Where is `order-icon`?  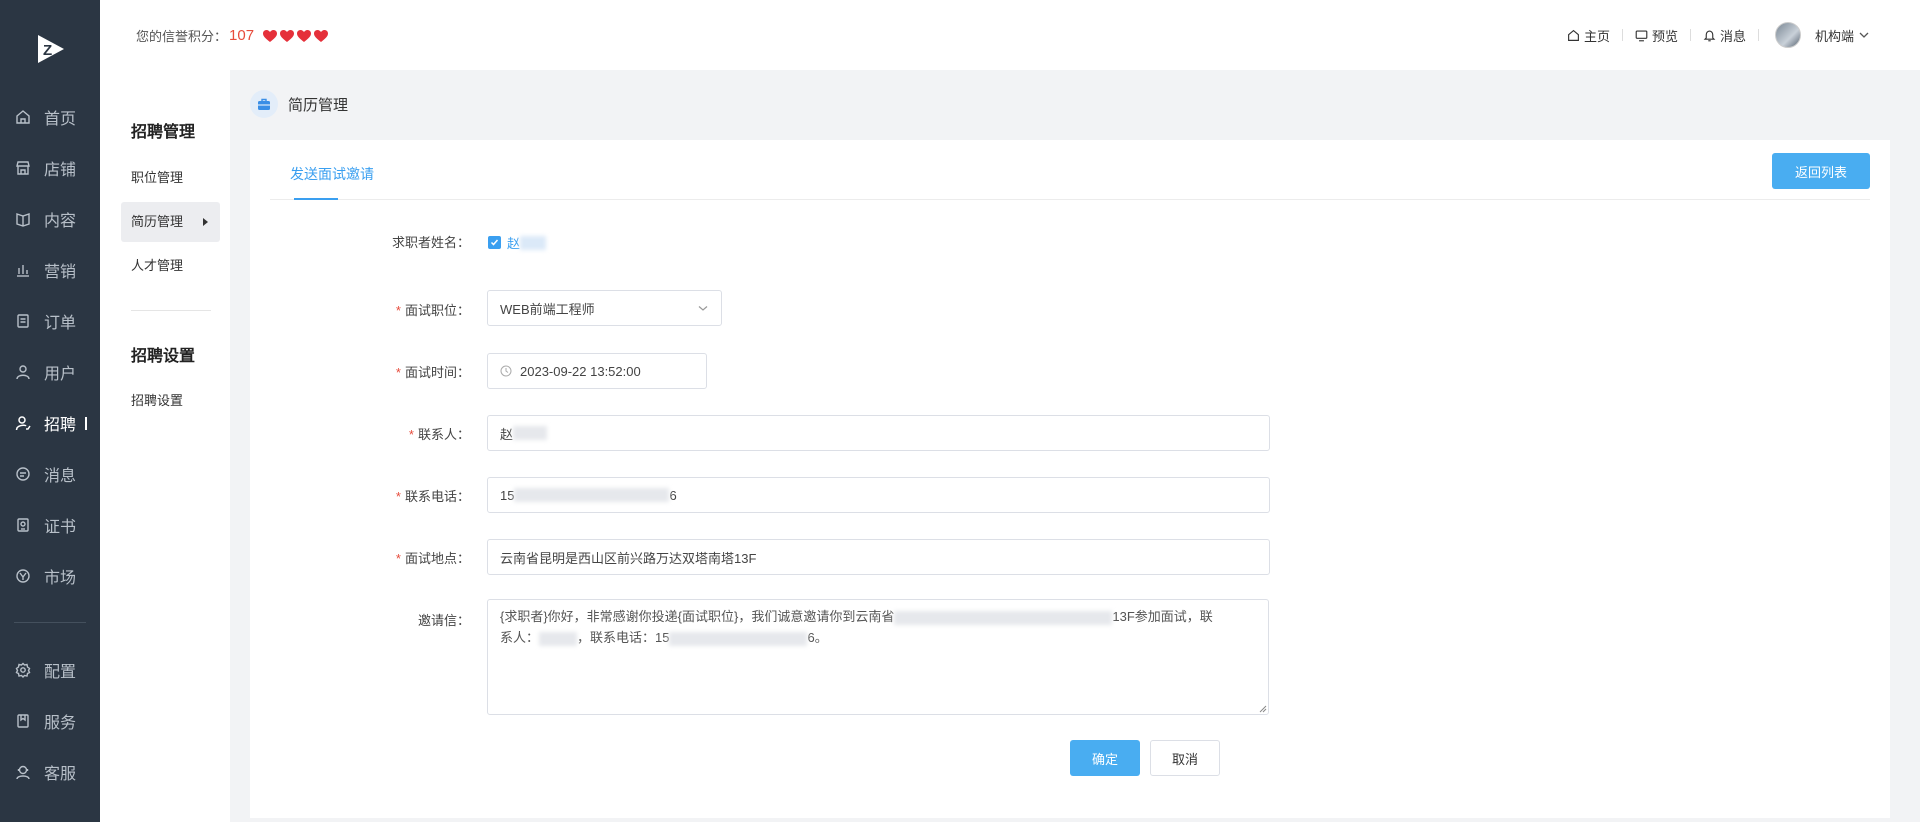 order-icon is located at coordinates (23, 321).